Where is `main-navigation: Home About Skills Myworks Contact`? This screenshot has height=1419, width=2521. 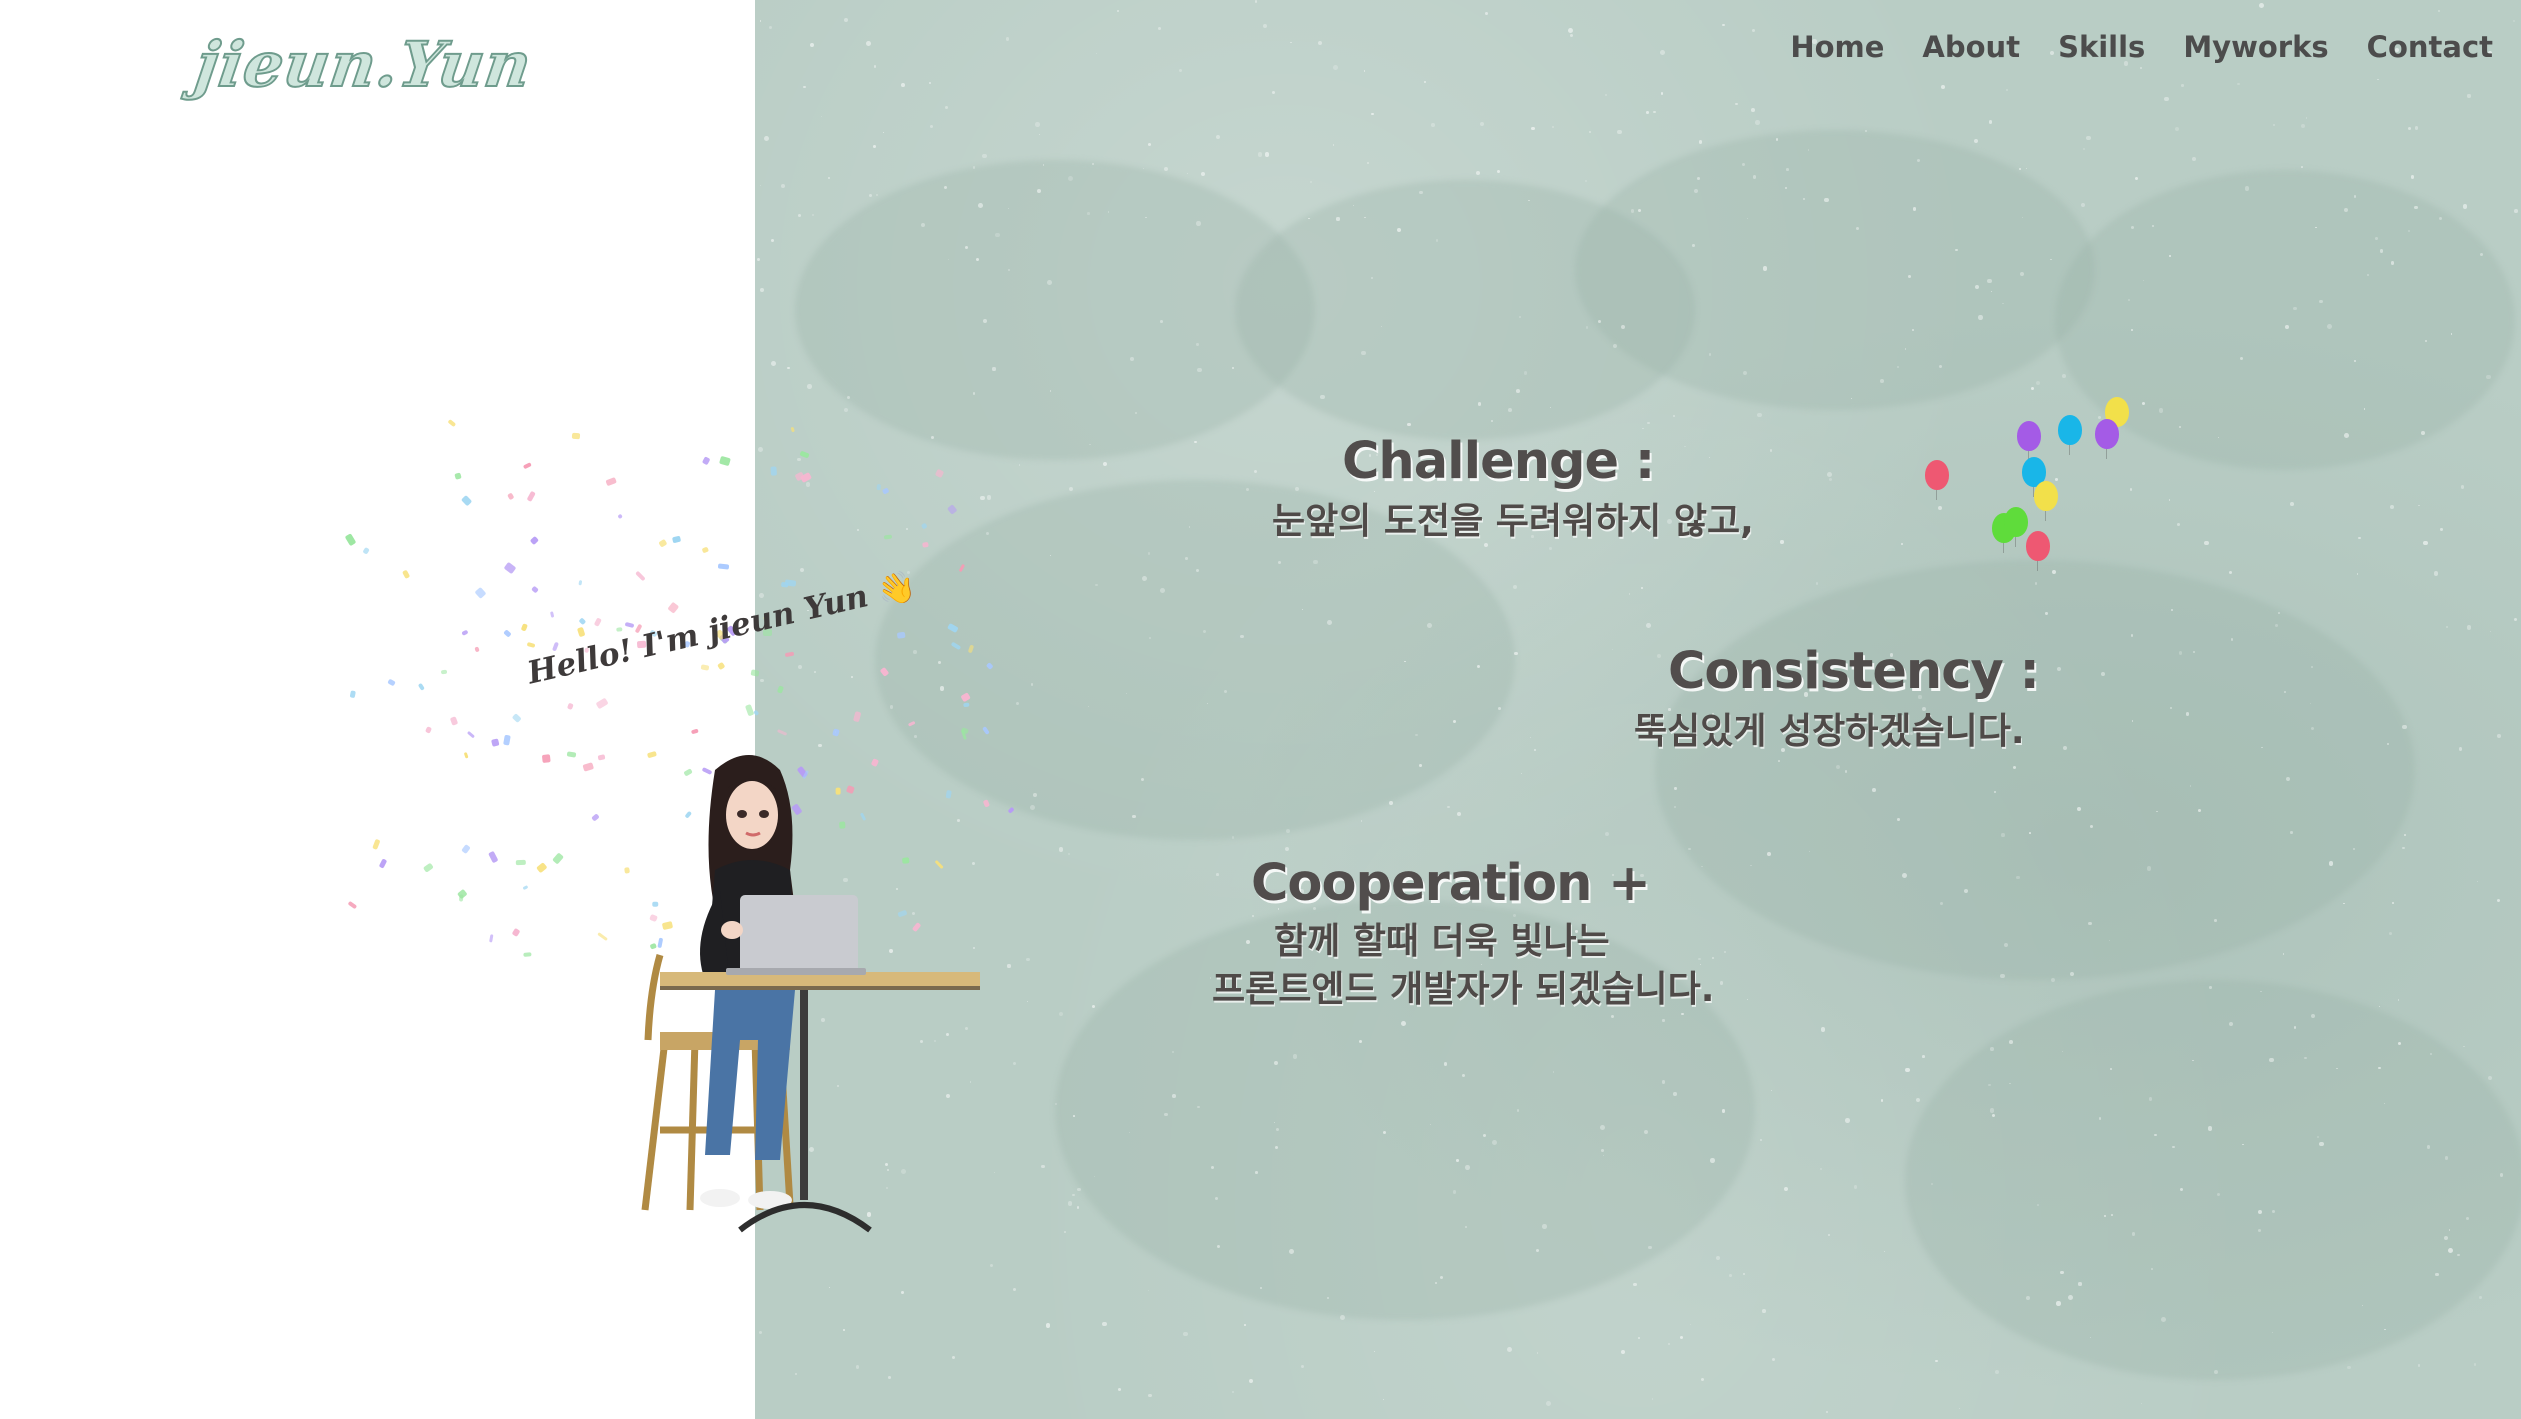
main-navigation: Home About Skills Myworks Contact is located at coordinates (2141, 47).